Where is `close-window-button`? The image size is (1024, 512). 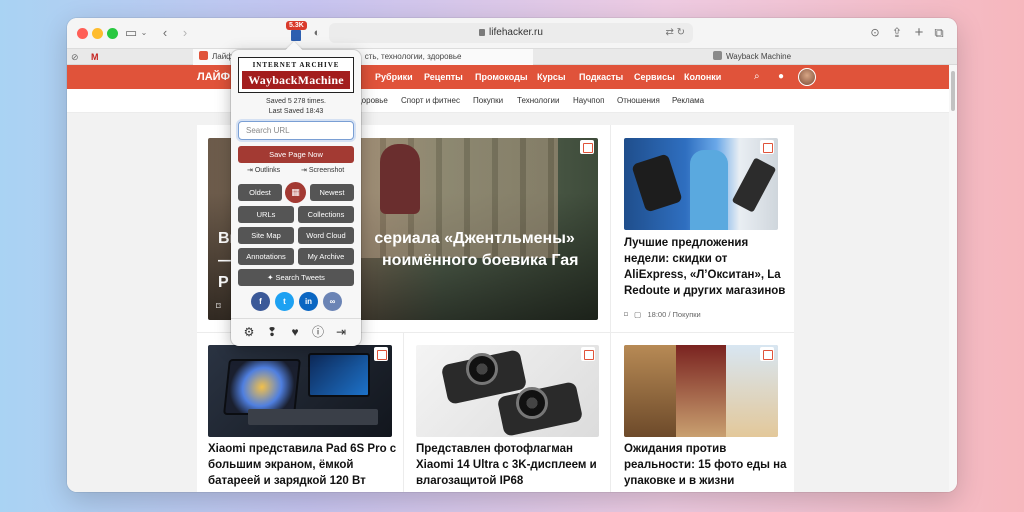
close-window-button is located at coordinates (82, 33).